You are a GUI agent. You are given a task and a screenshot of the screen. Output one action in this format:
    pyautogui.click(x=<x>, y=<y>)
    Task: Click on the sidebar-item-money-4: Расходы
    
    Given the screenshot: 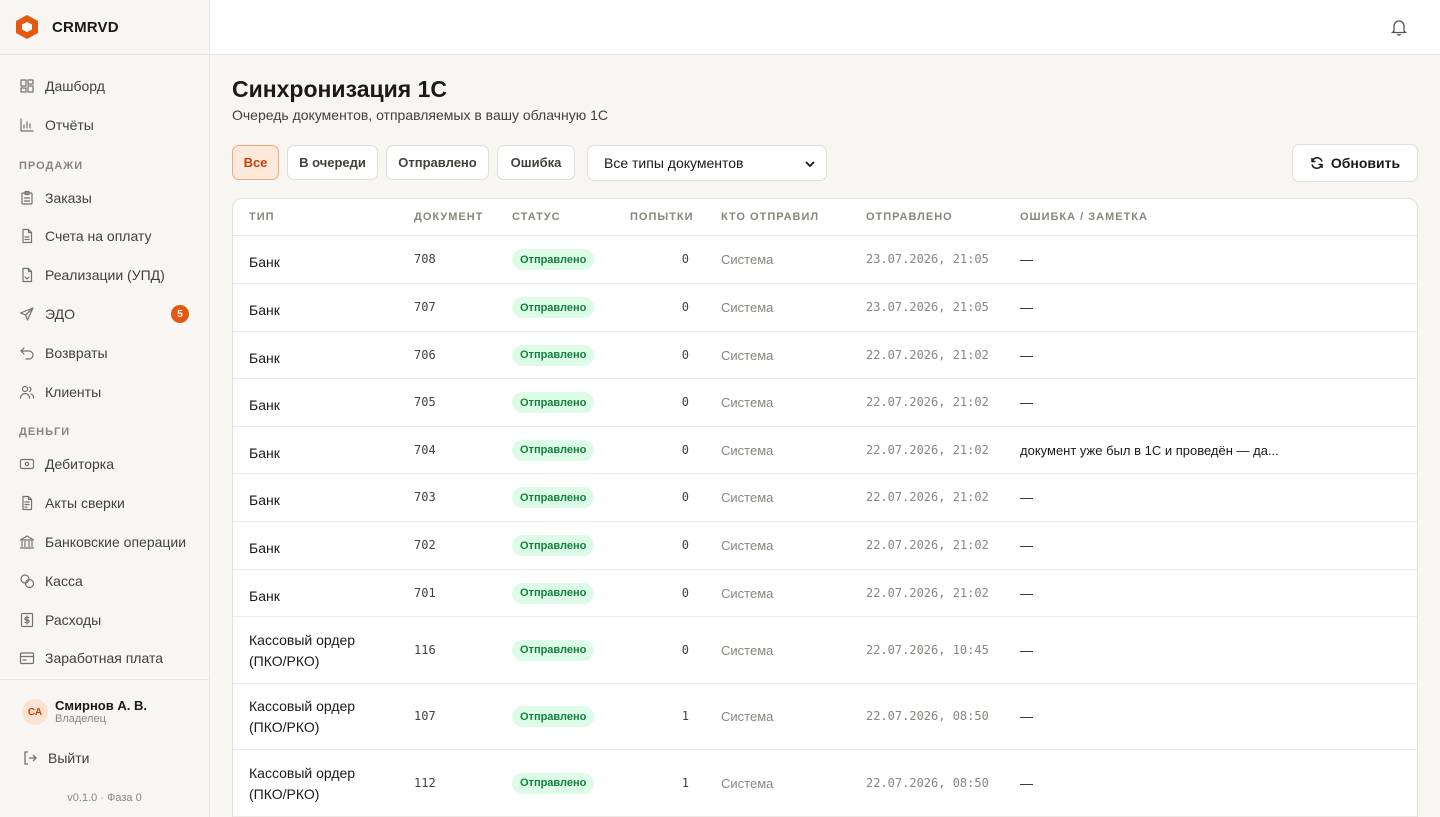 What is the action you would take?
    pyautogui.click(x=104, y=620)
    